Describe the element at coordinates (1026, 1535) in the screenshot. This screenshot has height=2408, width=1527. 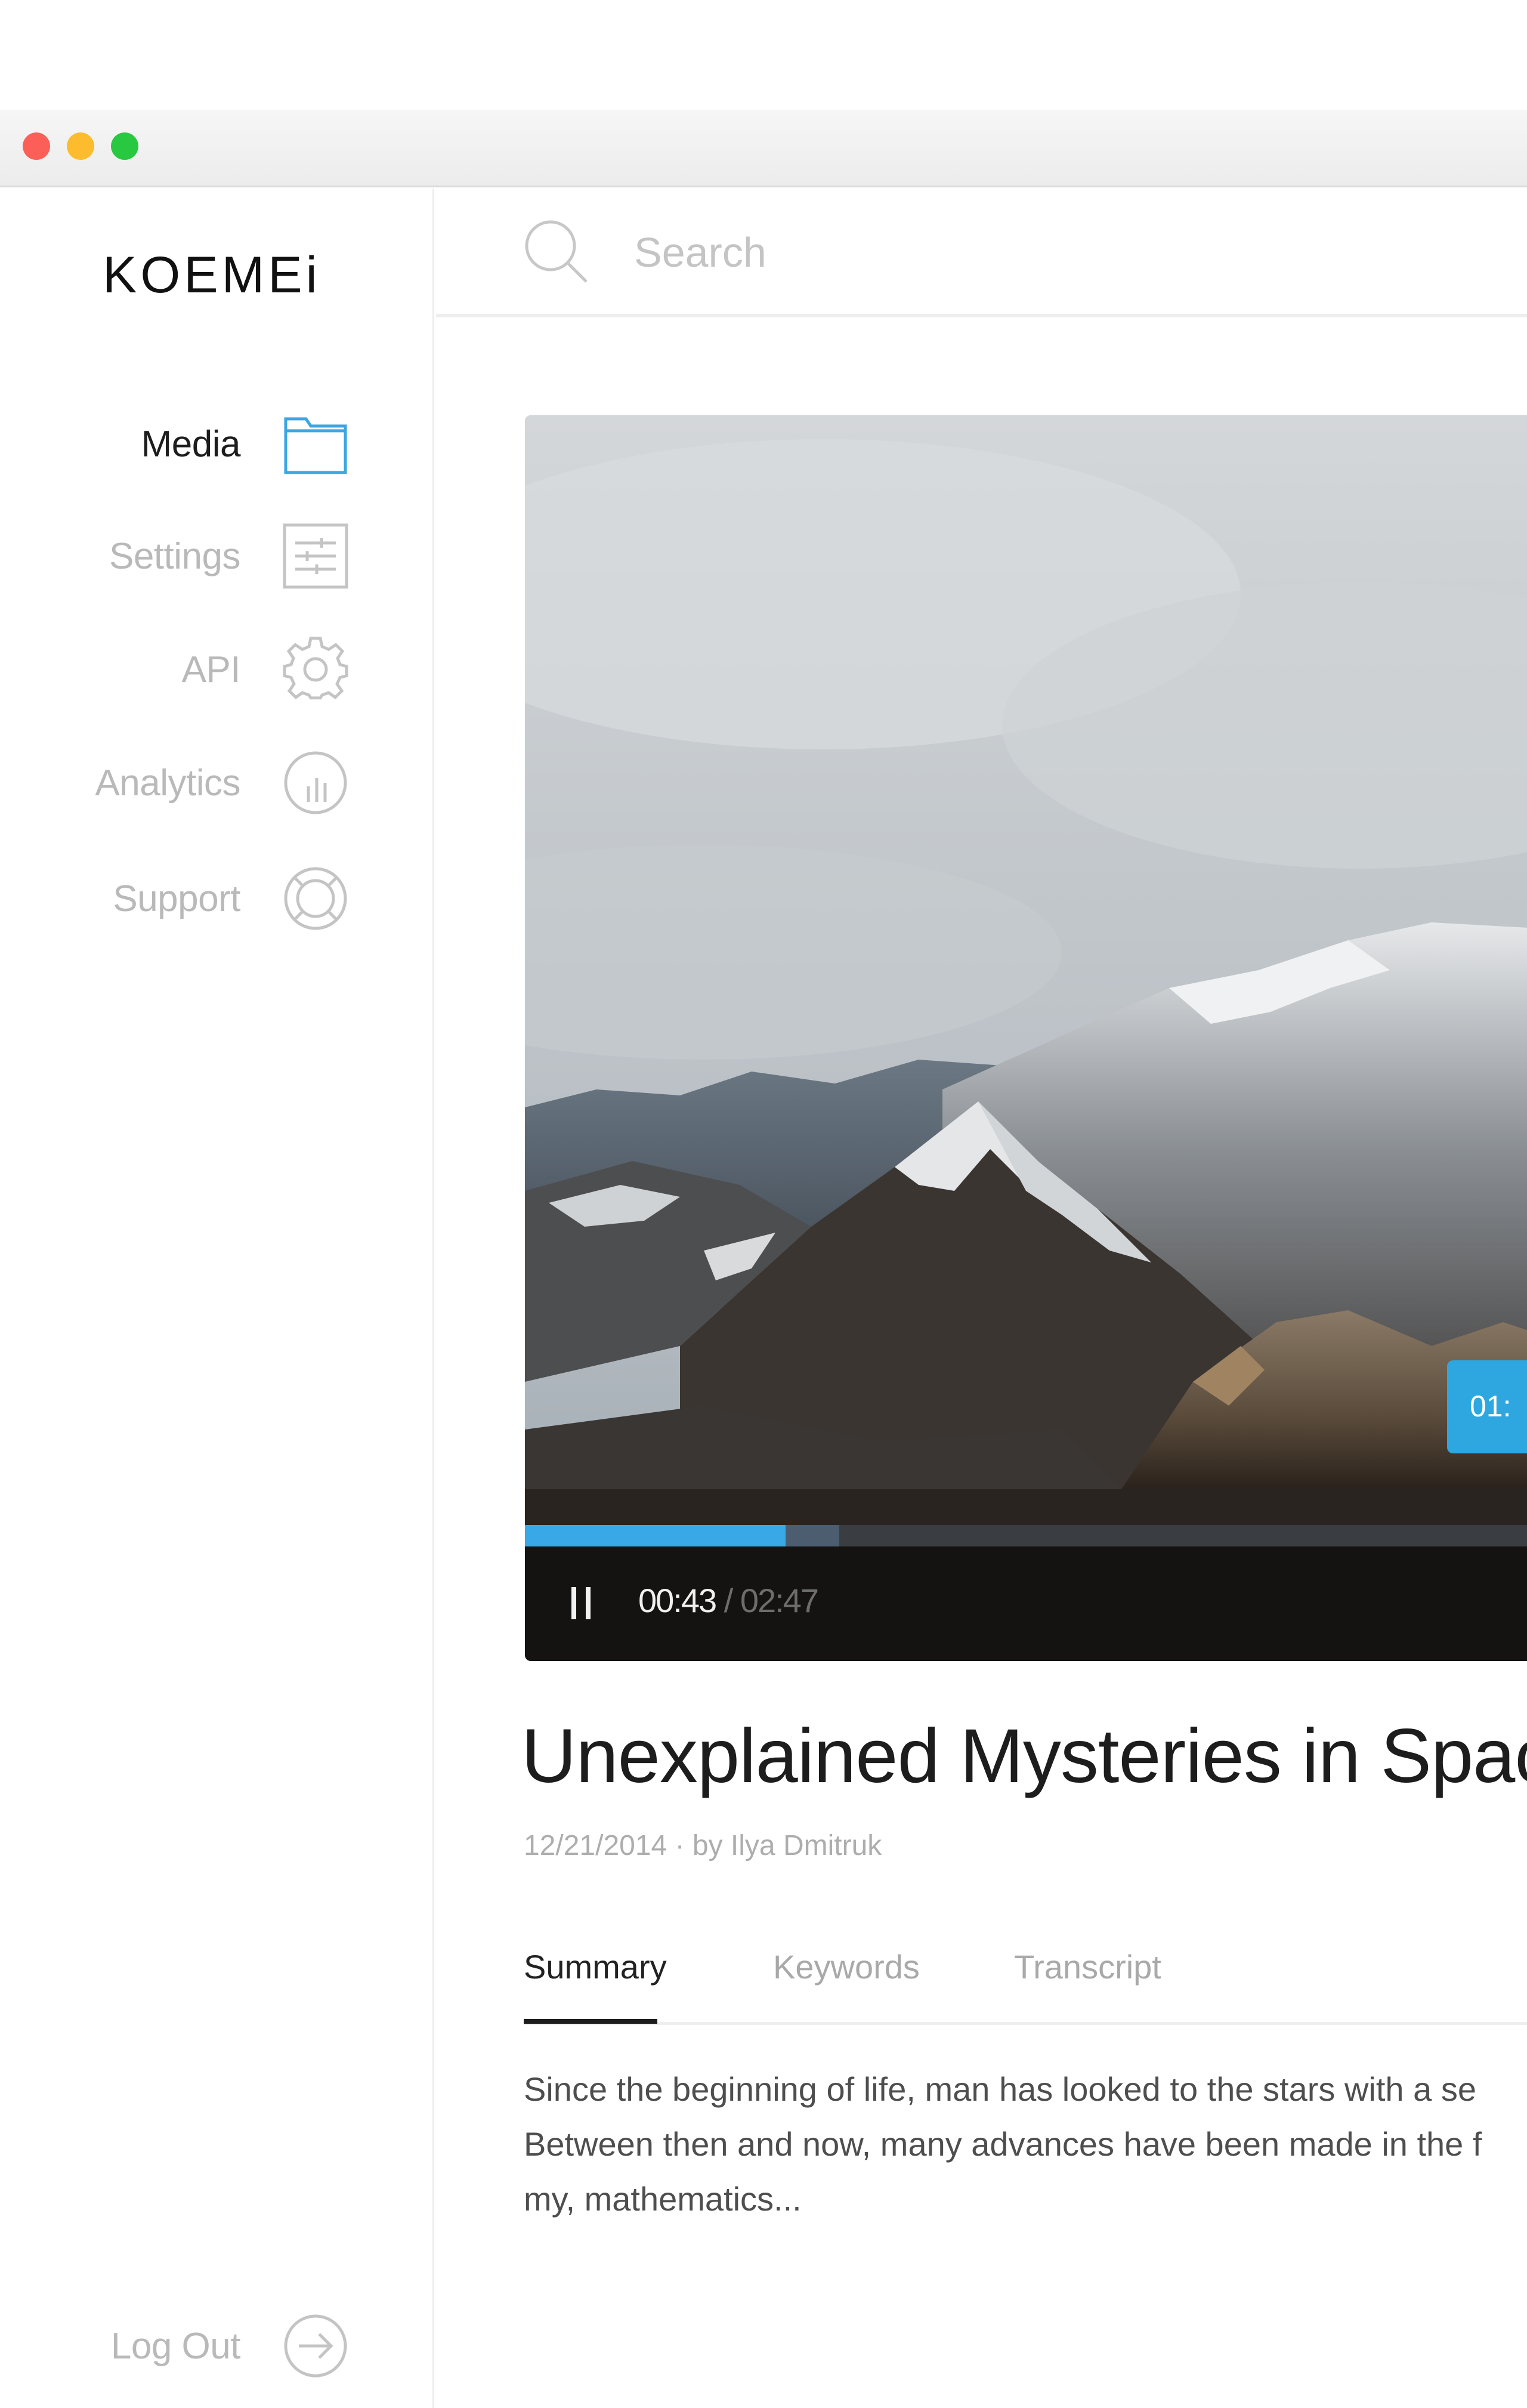
I see `progress-bar` at that location.